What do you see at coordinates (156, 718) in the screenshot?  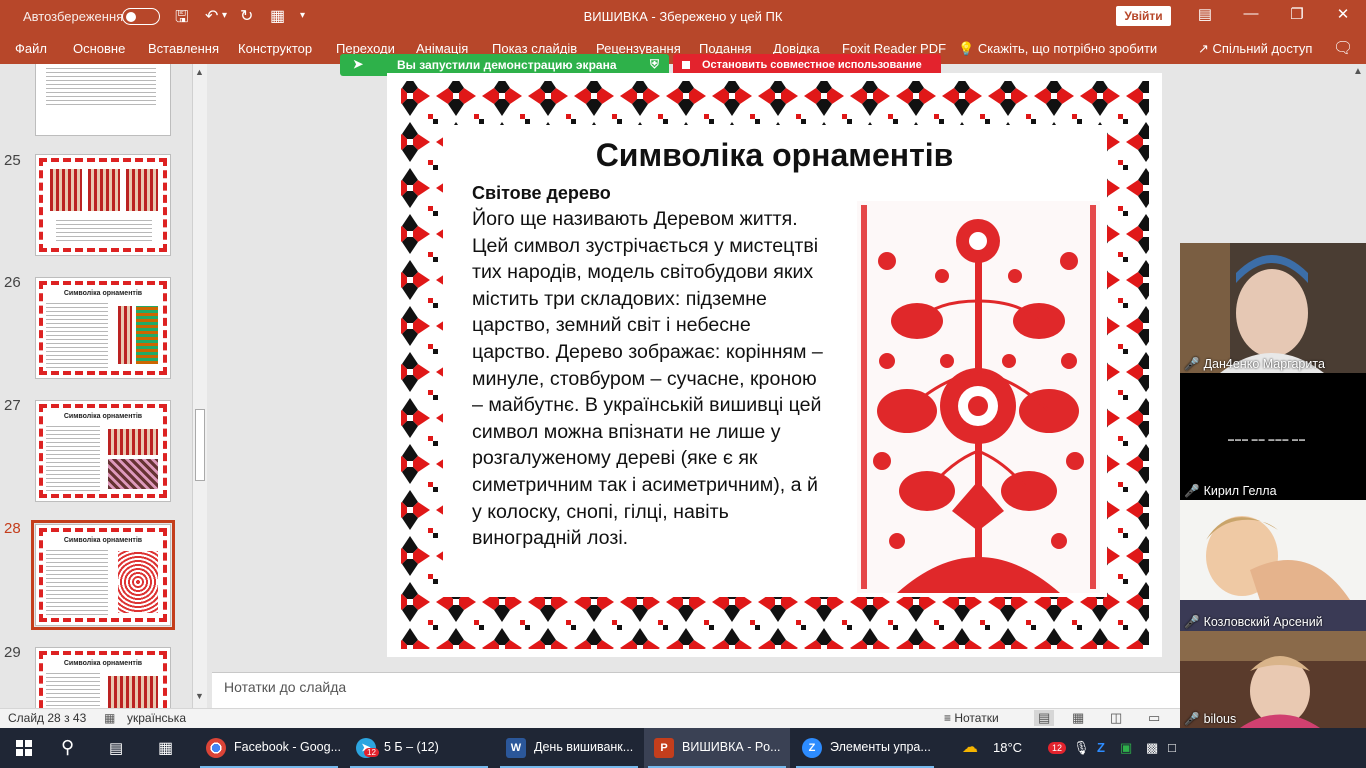 I see `language-label: українська` at bounding box center [156, 718].